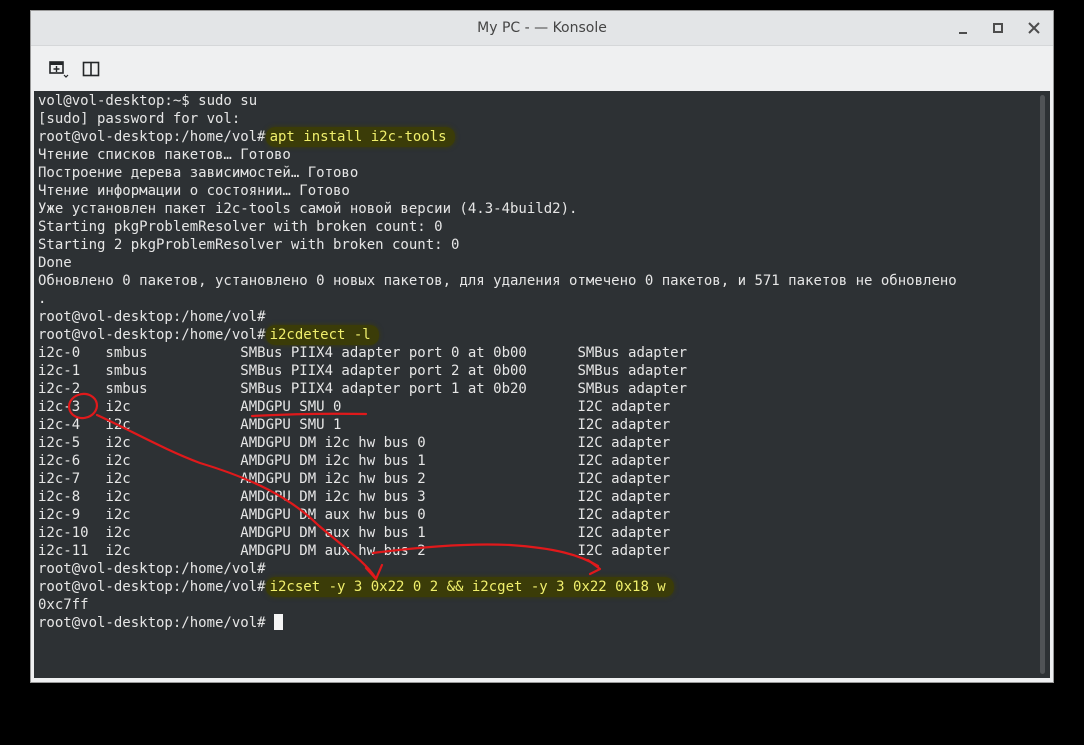 Image resolution: width=1084 pixels, height=745 pixels. I want to click on line-text: i2c-4 i2c AMDGPU SMU 1 I2C adapter, so click(354, 425).